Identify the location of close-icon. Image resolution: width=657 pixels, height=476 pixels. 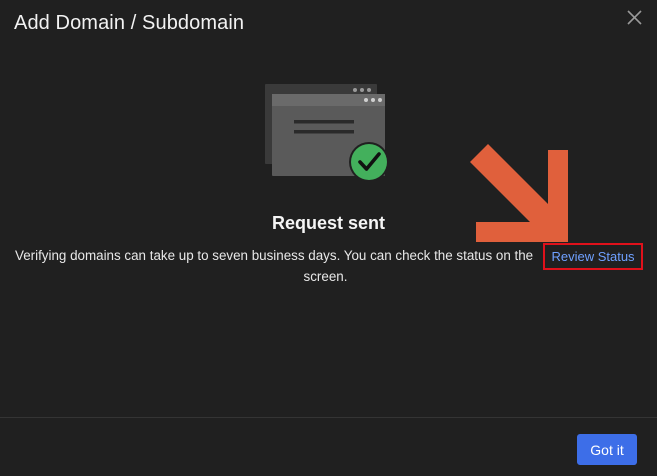
(635, 17).